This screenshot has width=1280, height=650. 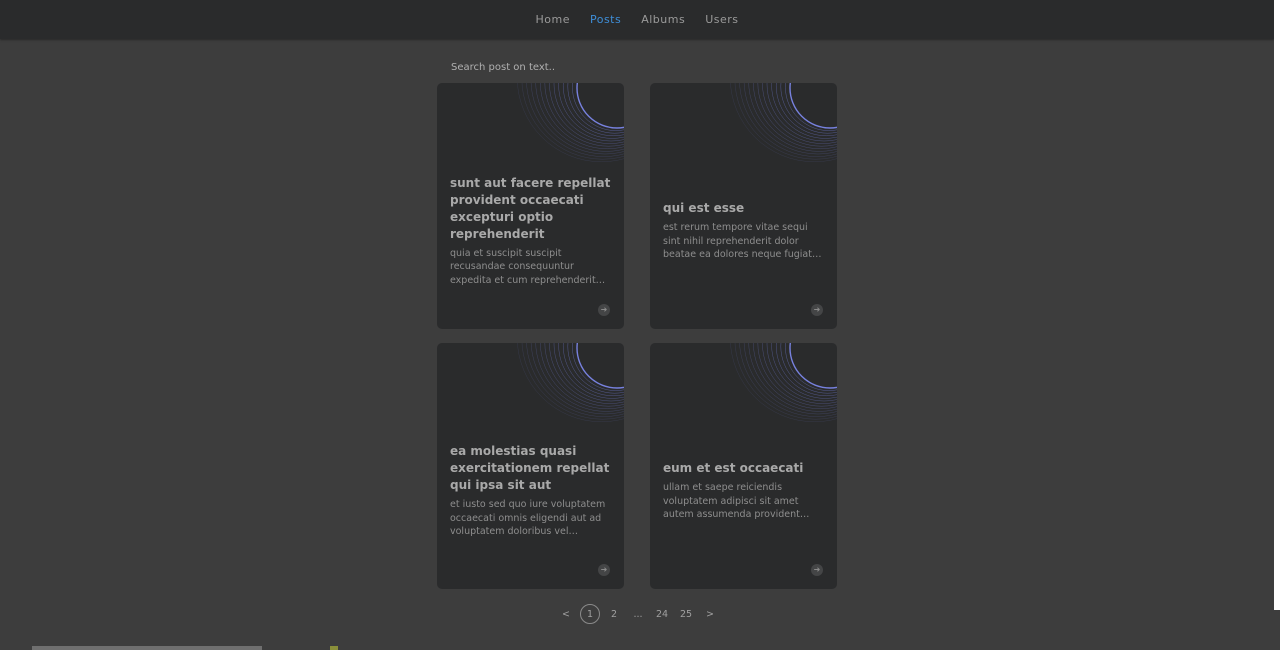 I want to click on nav-albums: Albums, so click(x=663, y=19).